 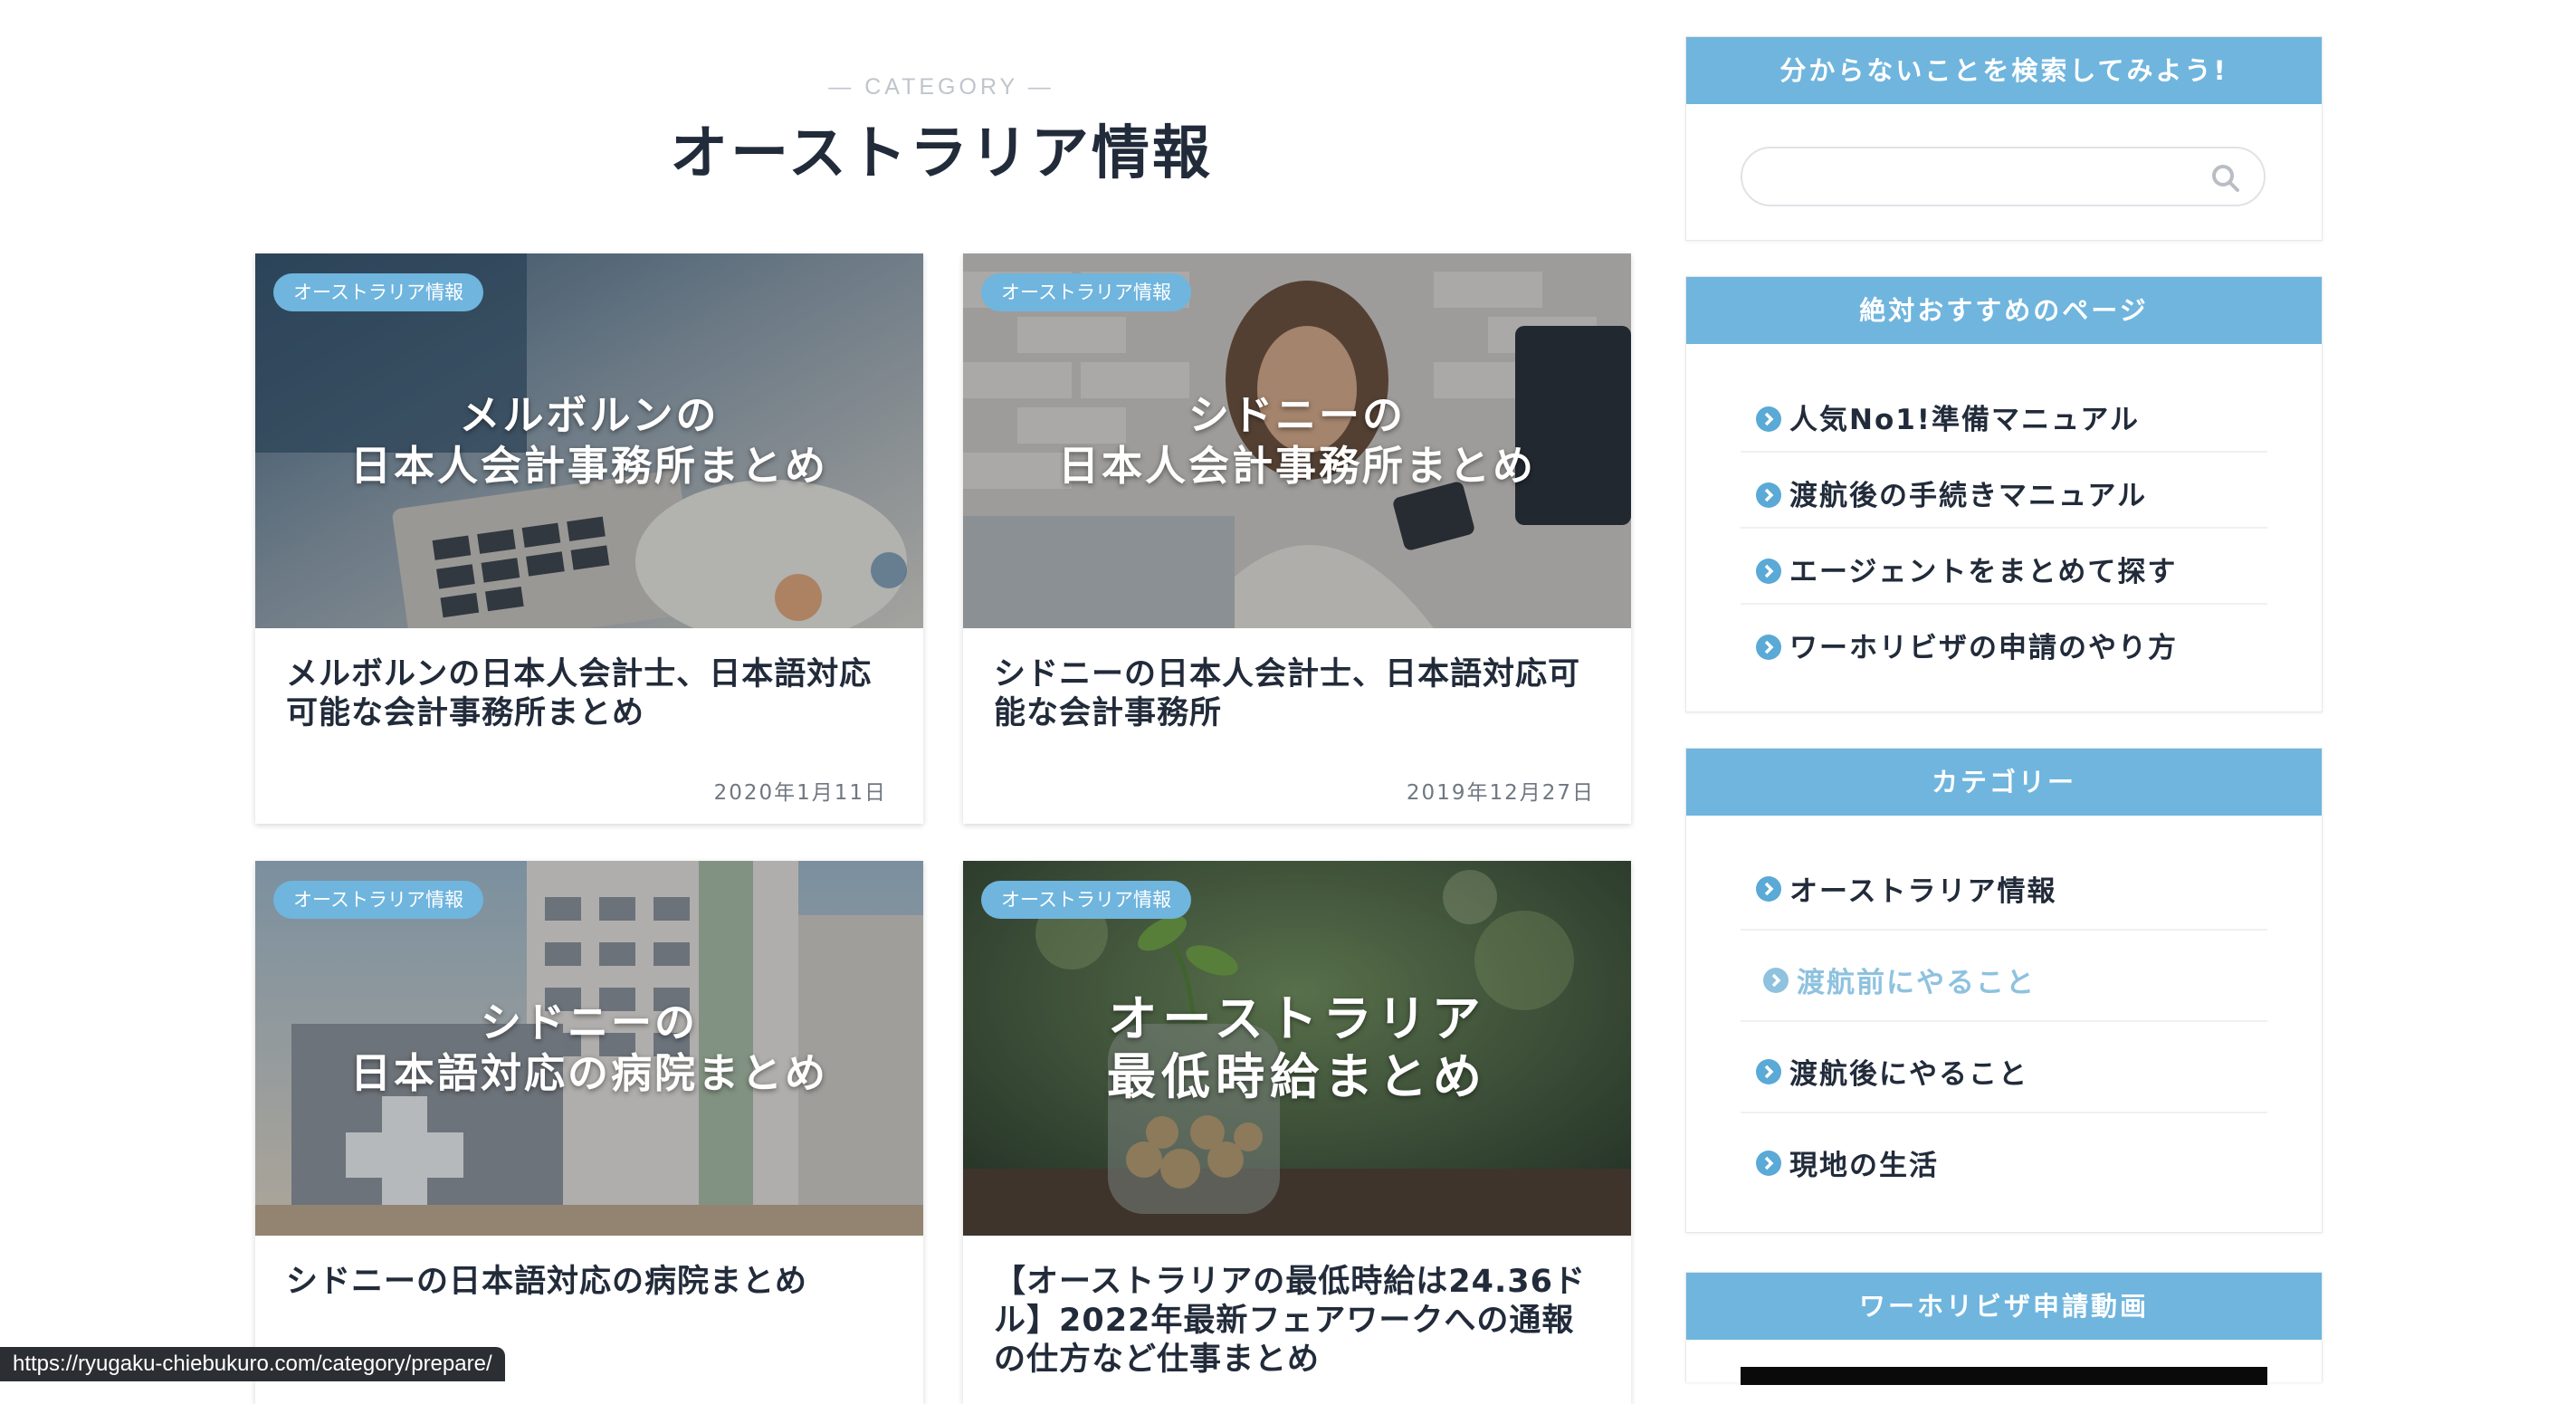 I want to click on post-thumbnail: オーストラリア情報 オーストラリア 最低時給まとめ, so click(x=1297, y=1048).